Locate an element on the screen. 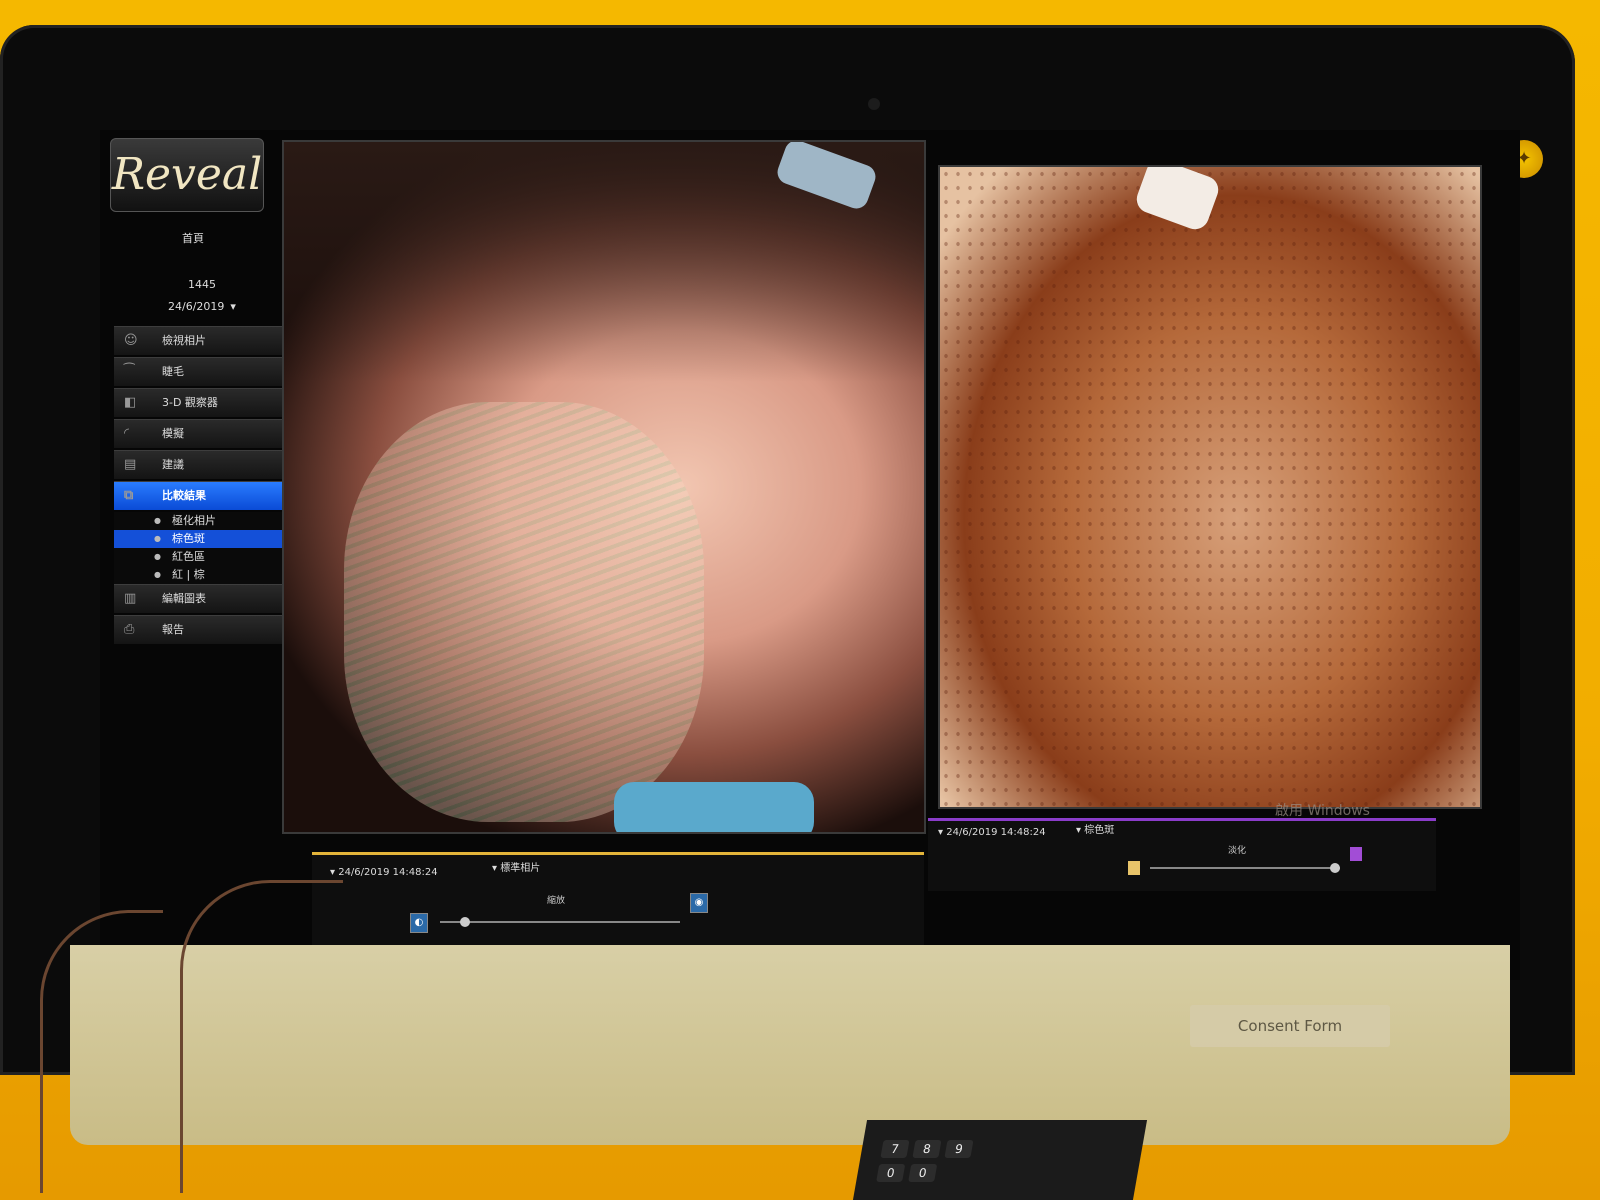 This screenshot has width=1600, height=1200. print-icon: ⎙ is located at coordinates (129, 629).